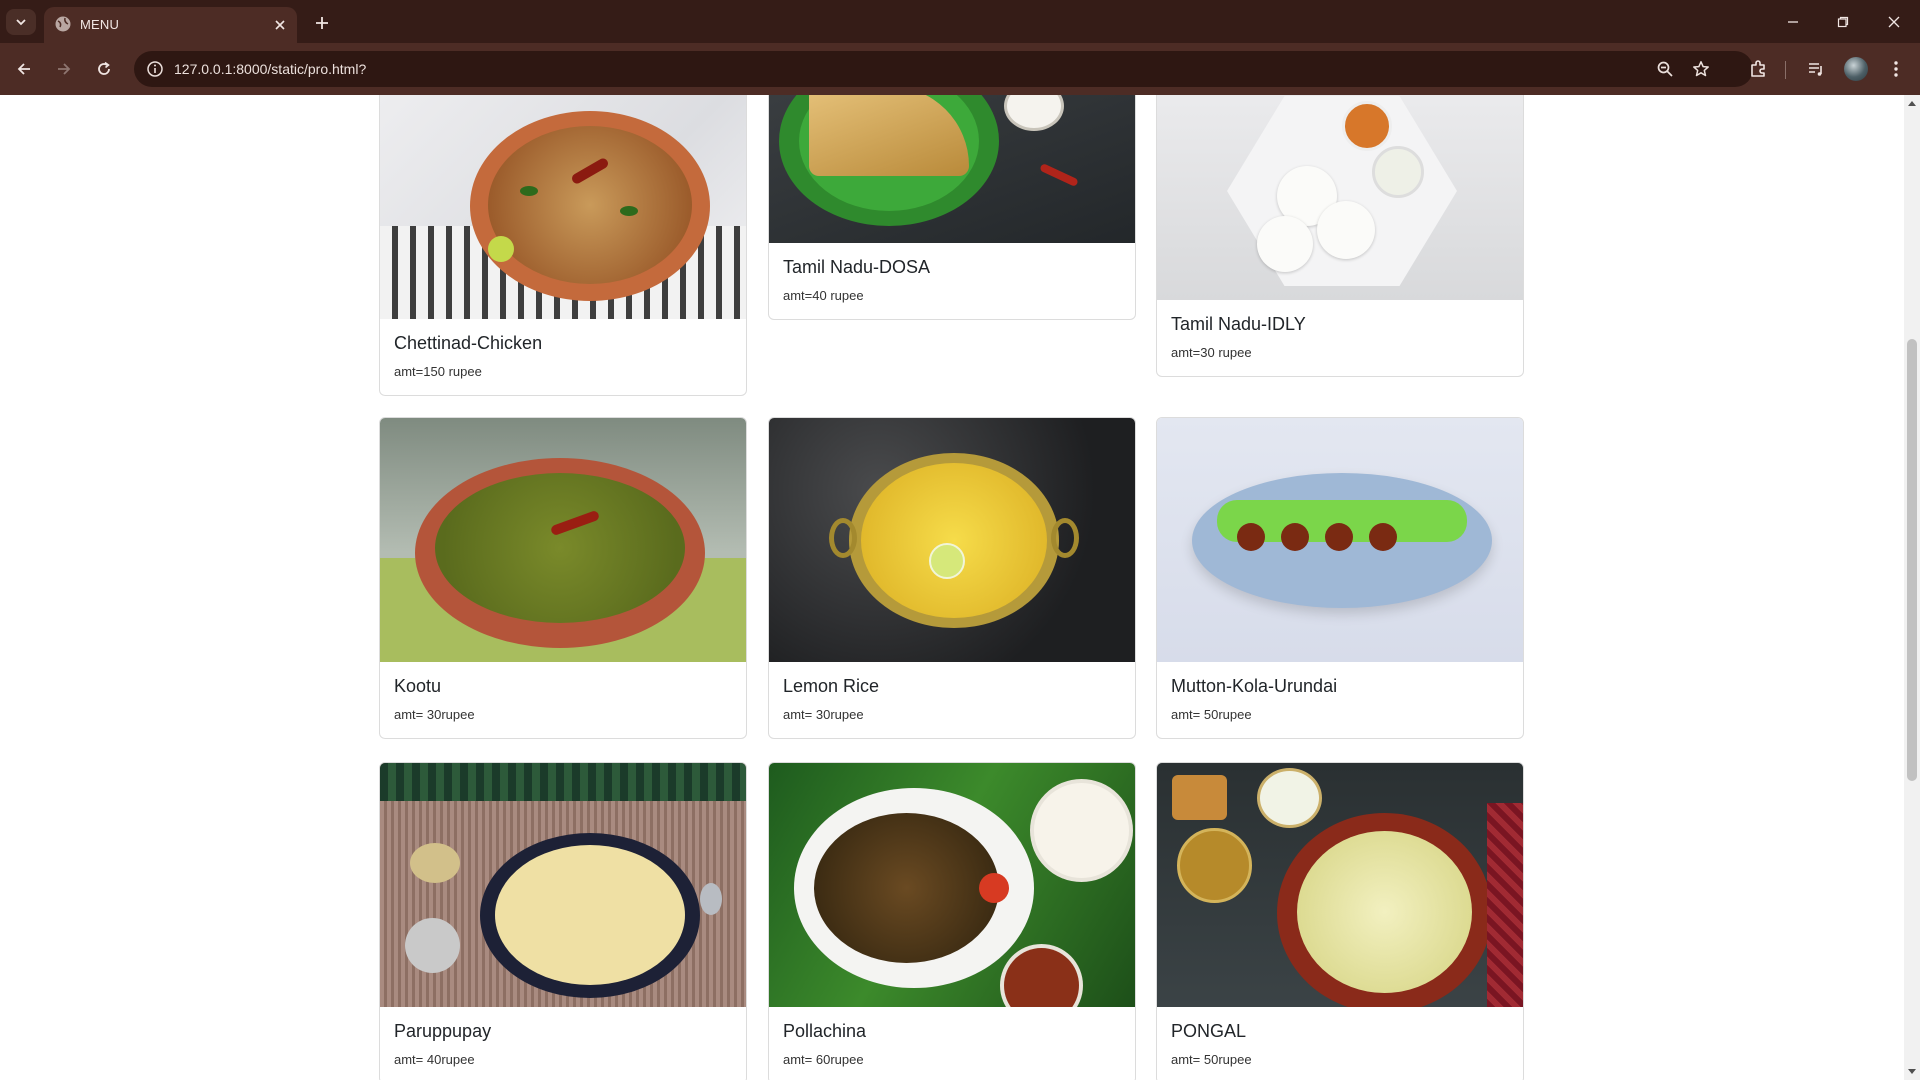 Image resolution: width=1920 pixels, height=1080 pixels. I want to click on dish-price: amt= 40rupee, so click(434, 1059).